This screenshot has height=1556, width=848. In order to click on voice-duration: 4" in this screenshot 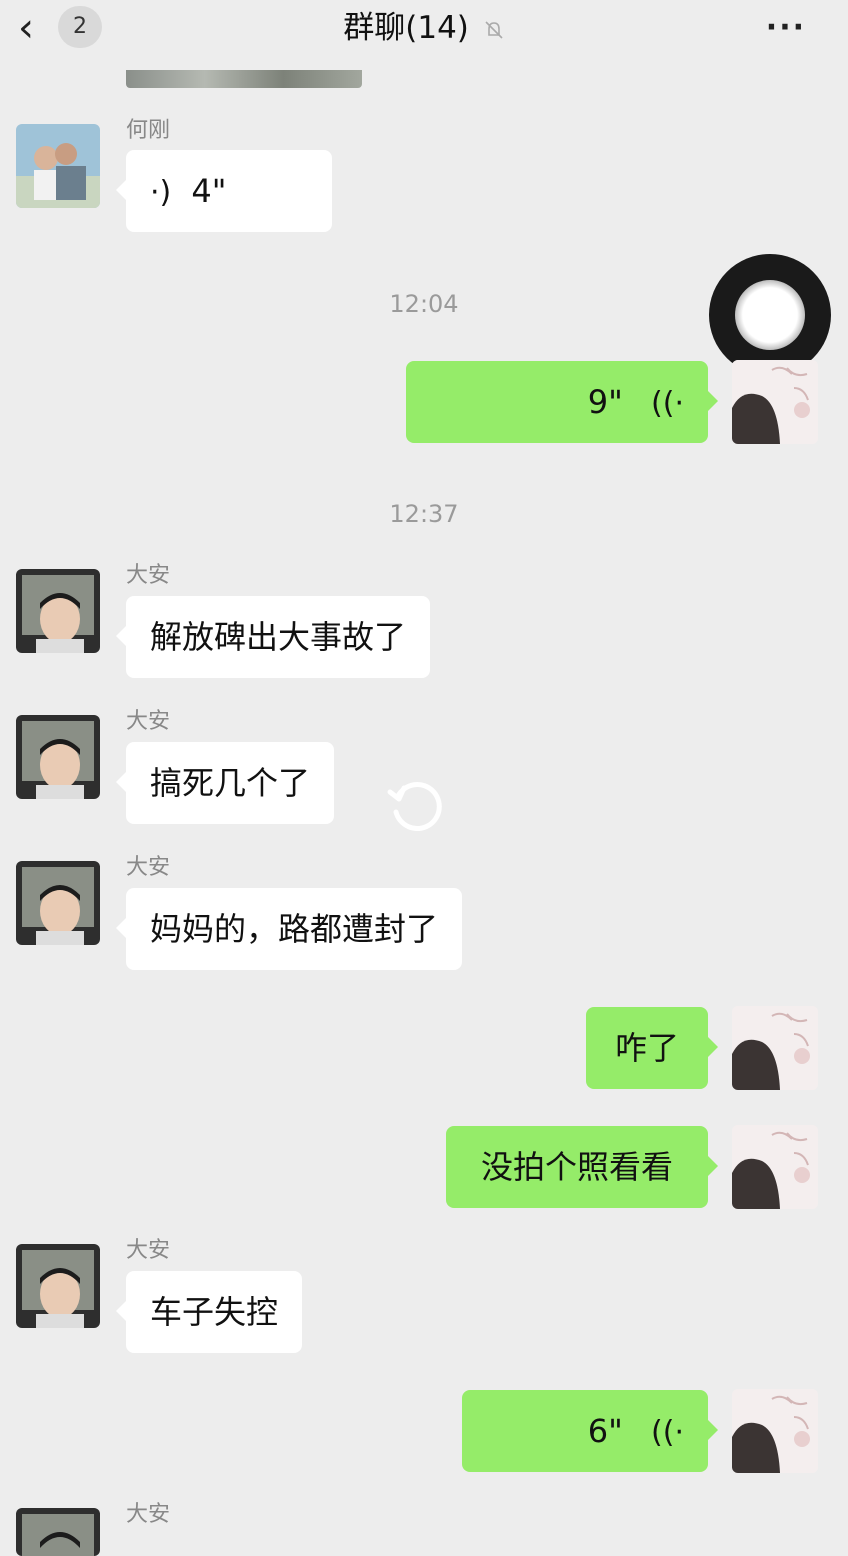, I will do `click(209, 191)`.